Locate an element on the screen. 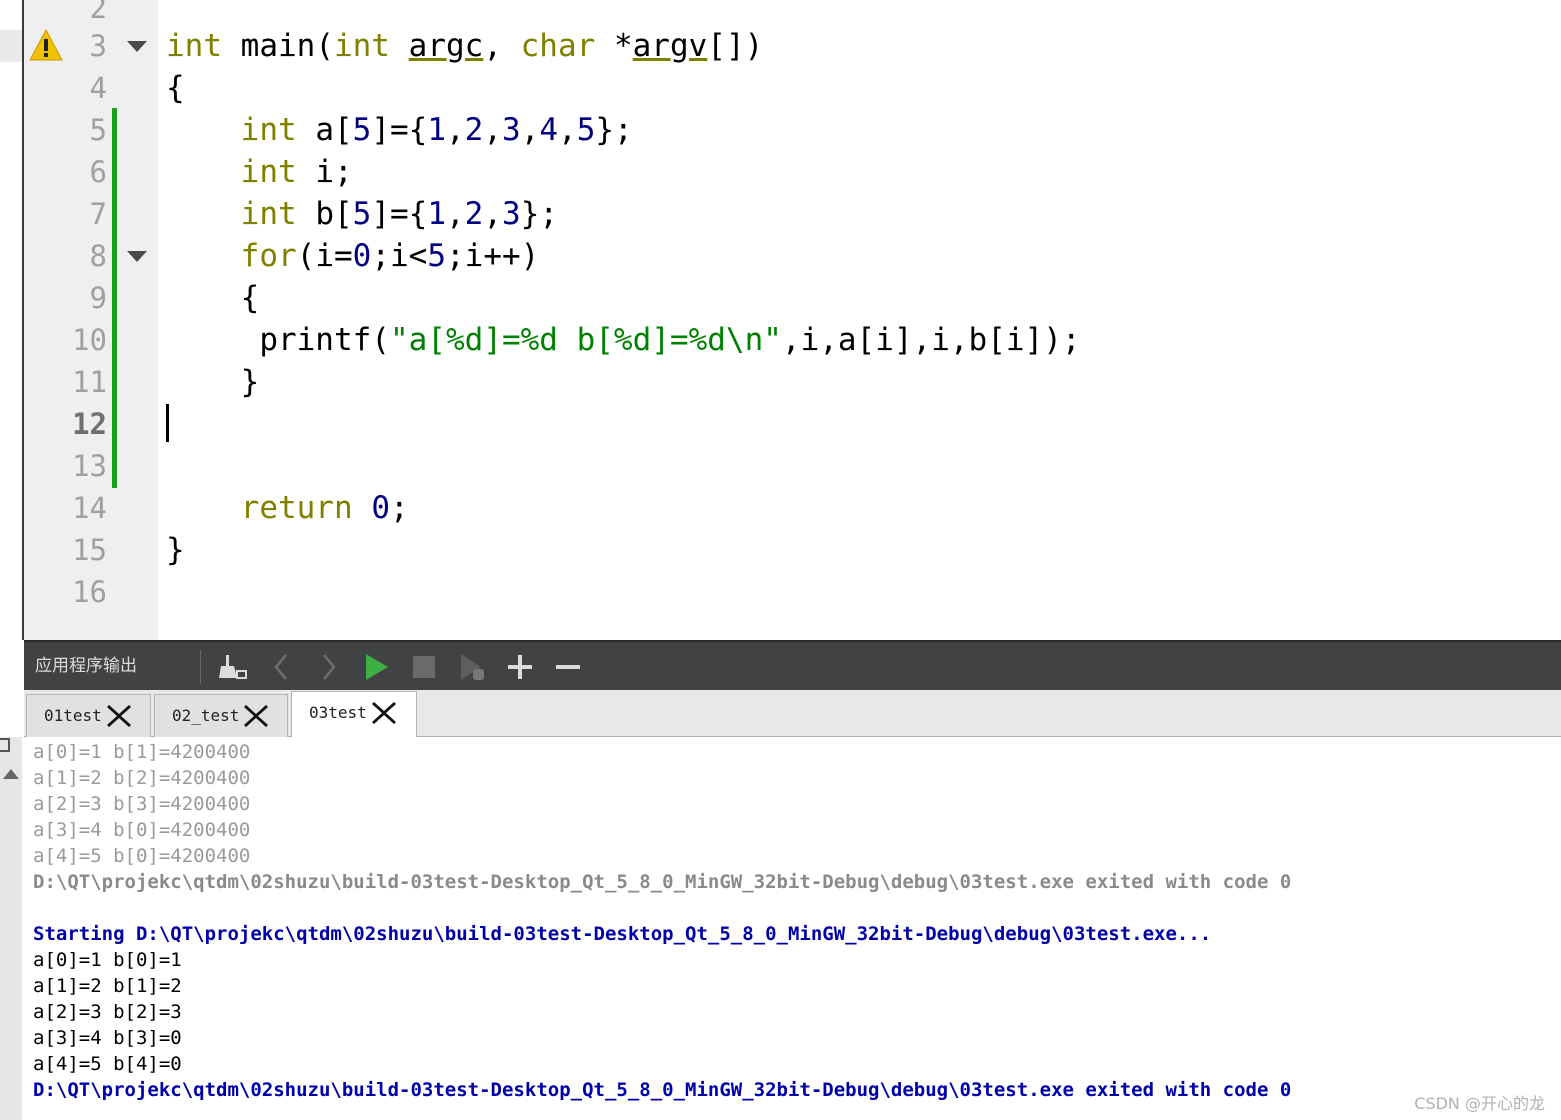 The height and width of the screenshot is (1120, 1561). output-line: a[3]=4 b[3]=0 is located at coordinates (107, 1038).